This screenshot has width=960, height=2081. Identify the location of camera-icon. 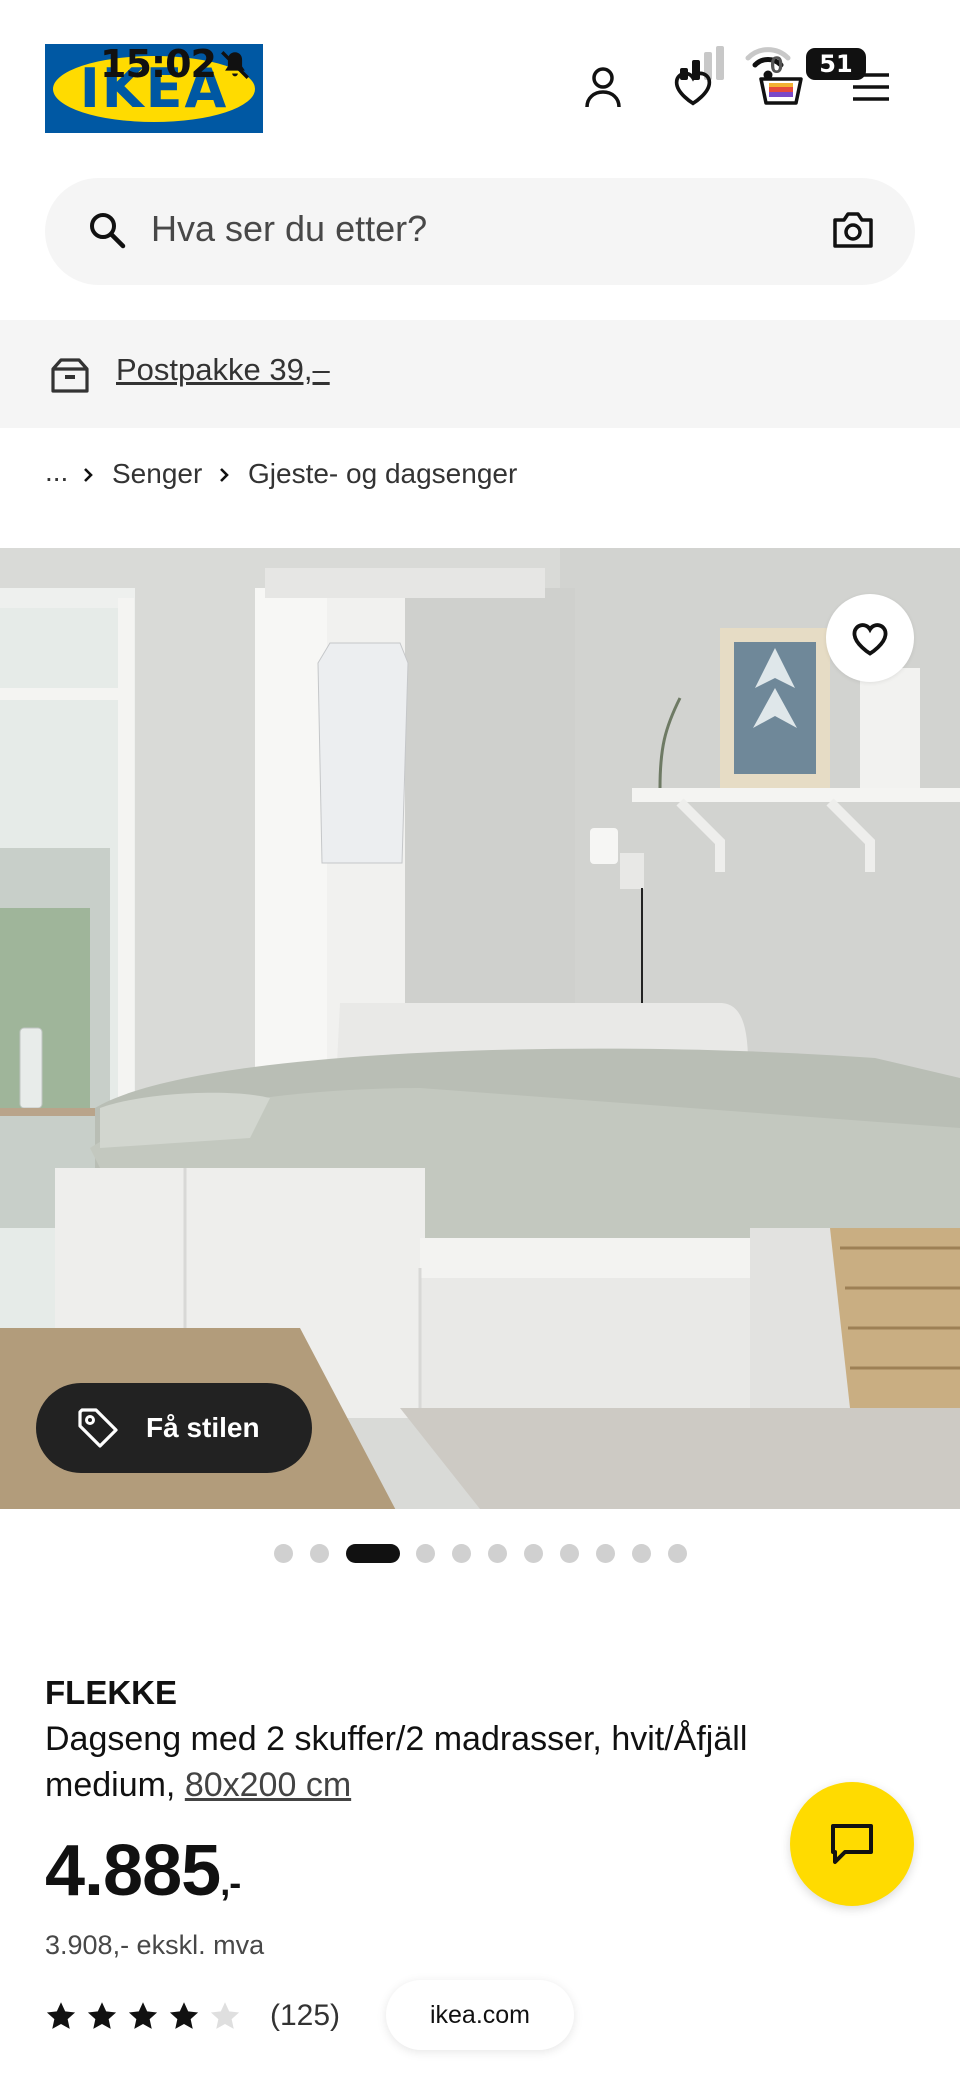
(853, 230).